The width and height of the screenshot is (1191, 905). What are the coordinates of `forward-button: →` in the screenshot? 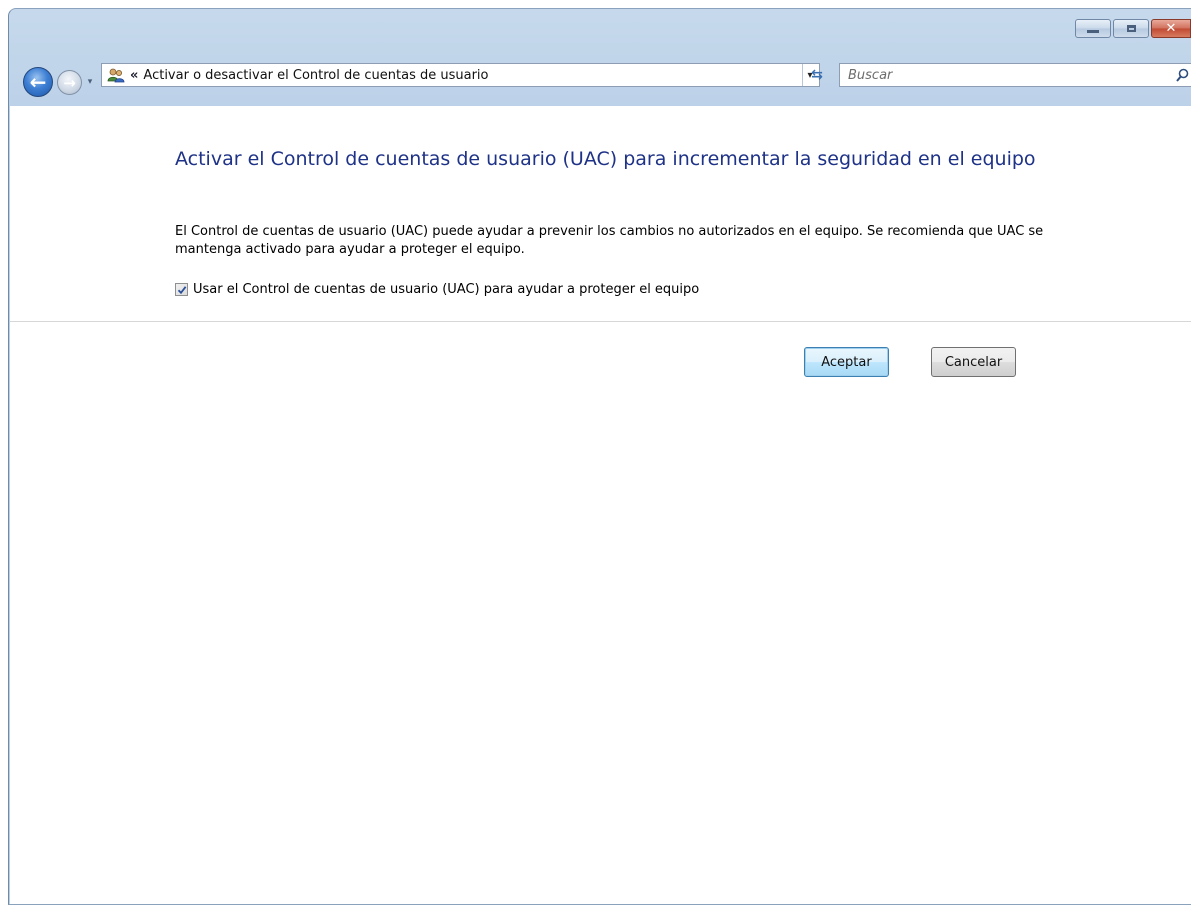 It's located at (69, 82).